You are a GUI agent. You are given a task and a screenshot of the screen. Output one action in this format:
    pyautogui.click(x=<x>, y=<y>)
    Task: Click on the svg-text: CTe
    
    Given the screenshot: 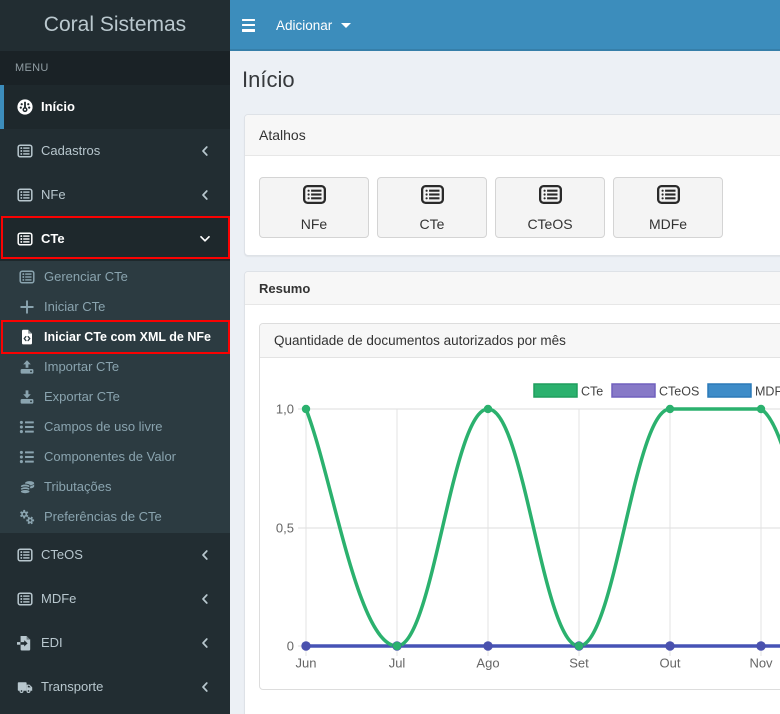 What is the action you would take?
    pyautogui.click(x=592, y=392)
    